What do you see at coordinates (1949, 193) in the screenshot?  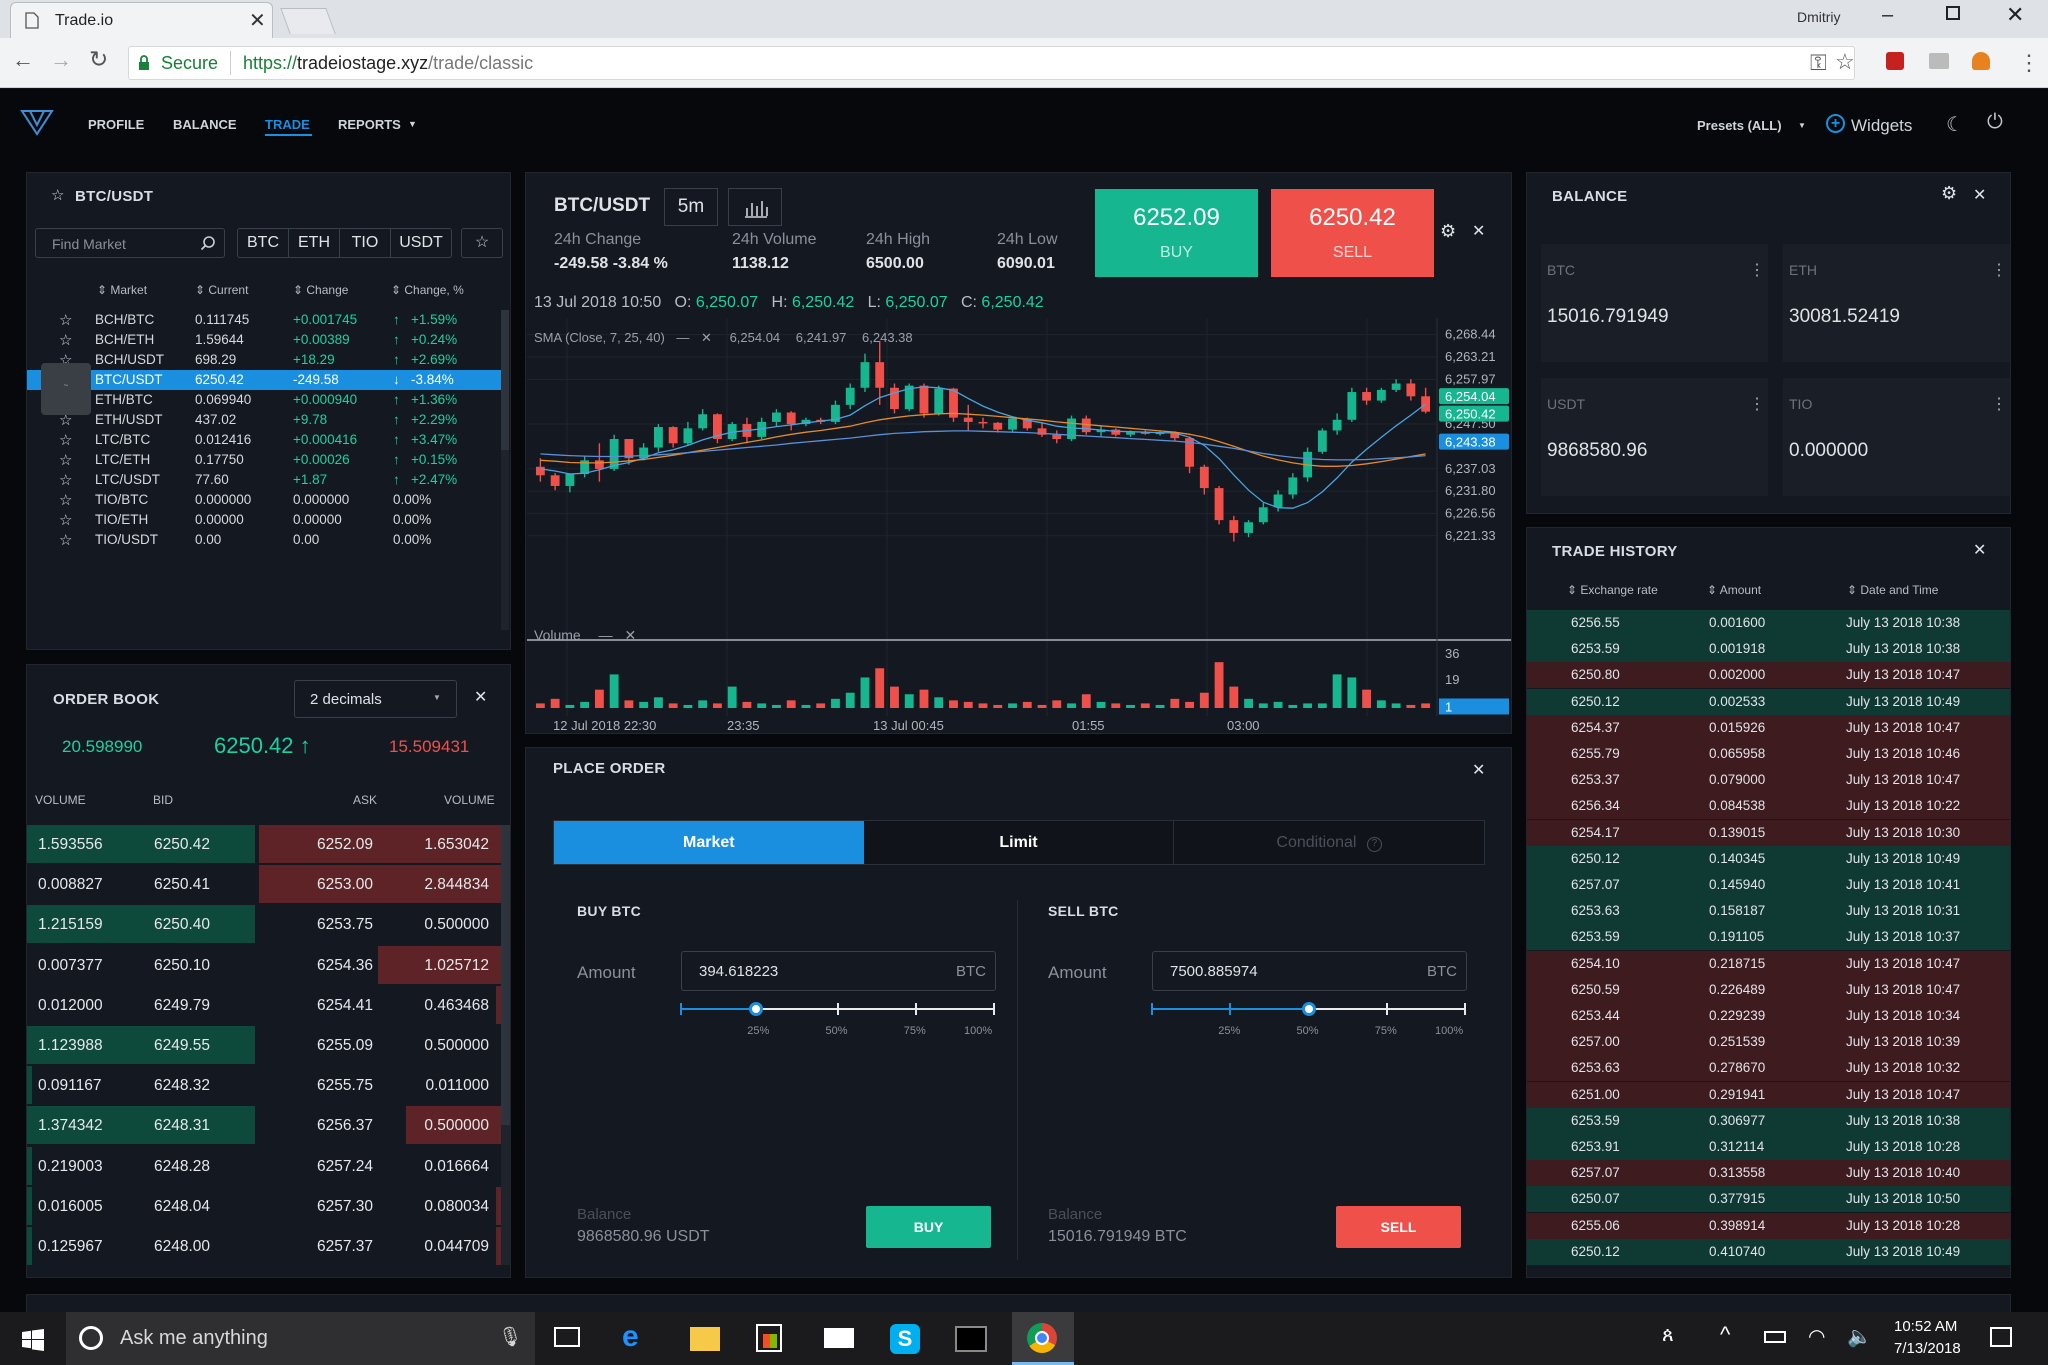 I see `balance-settings-gear-icon: ⚙` at bounding box center [1949, 193].